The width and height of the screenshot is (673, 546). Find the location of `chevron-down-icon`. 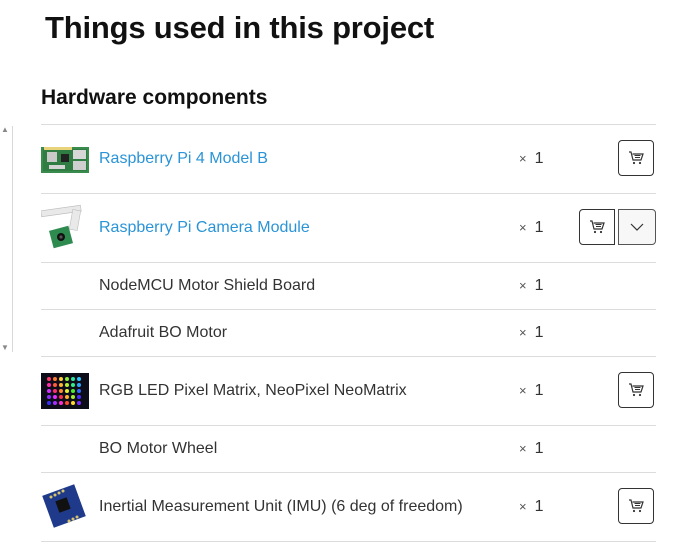

chevron-down-icon is located at coordinates (637, 227).